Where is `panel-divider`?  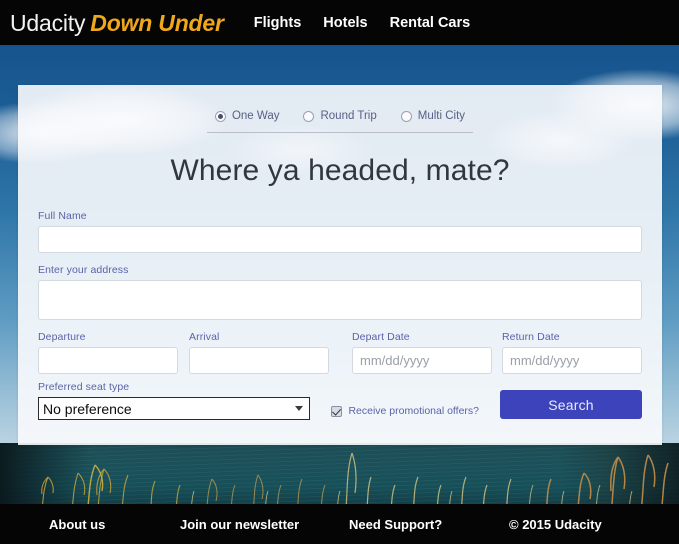
panel-divider is located at coordinates (340, 132).